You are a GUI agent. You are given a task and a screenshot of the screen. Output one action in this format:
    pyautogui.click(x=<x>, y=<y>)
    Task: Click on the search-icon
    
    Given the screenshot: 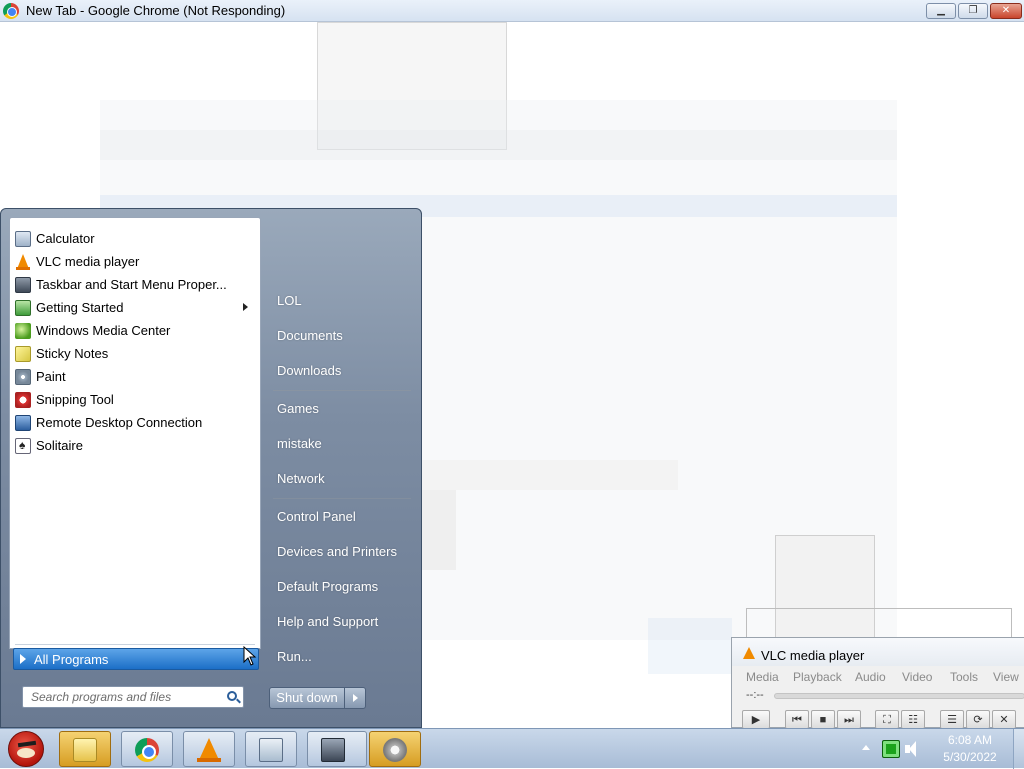 What is the action you would take?
    pyautogui.click(x=232, y=696)
    